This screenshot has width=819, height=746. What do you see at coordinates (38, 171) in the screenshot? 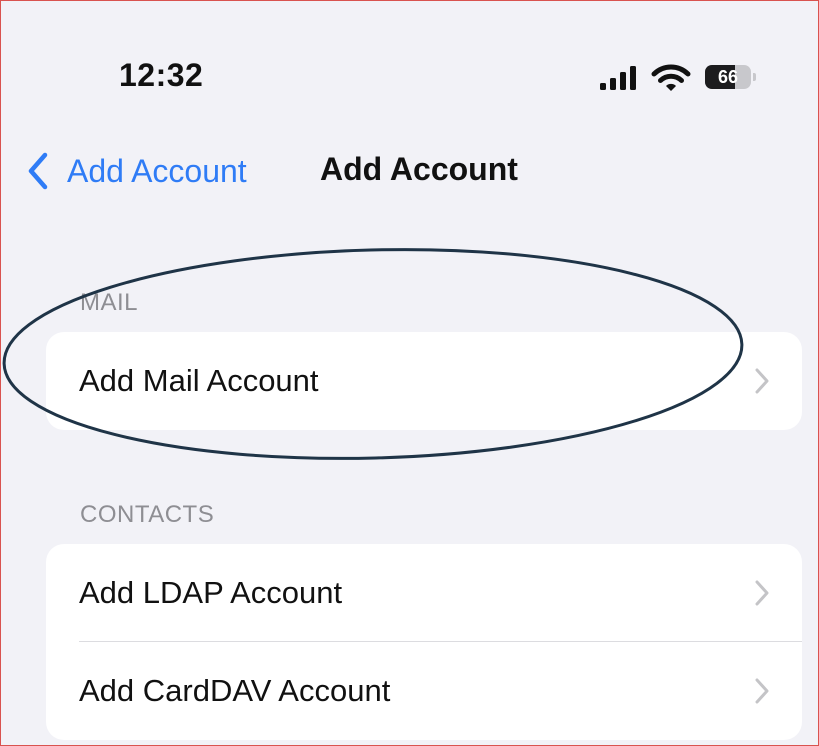
I see `chevron-left-icon` at bounding box center [38, 171].